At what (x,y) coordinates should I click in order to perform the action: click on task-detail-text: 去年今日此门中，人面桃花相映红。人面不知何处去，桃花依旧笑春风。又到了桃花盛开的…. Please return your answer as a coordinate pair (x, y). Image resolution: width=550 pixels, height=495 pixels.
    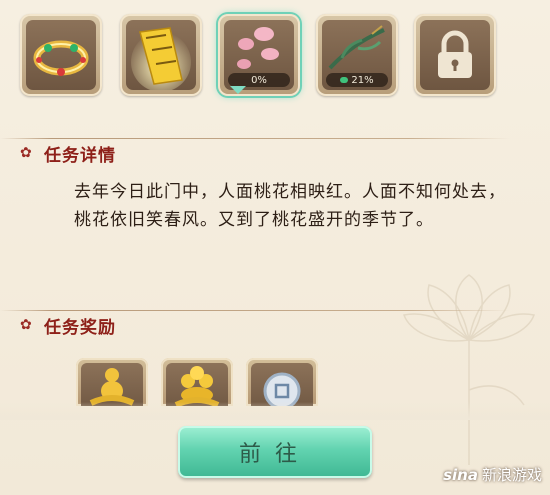
    Looking at the image, I should click on (290, 206).